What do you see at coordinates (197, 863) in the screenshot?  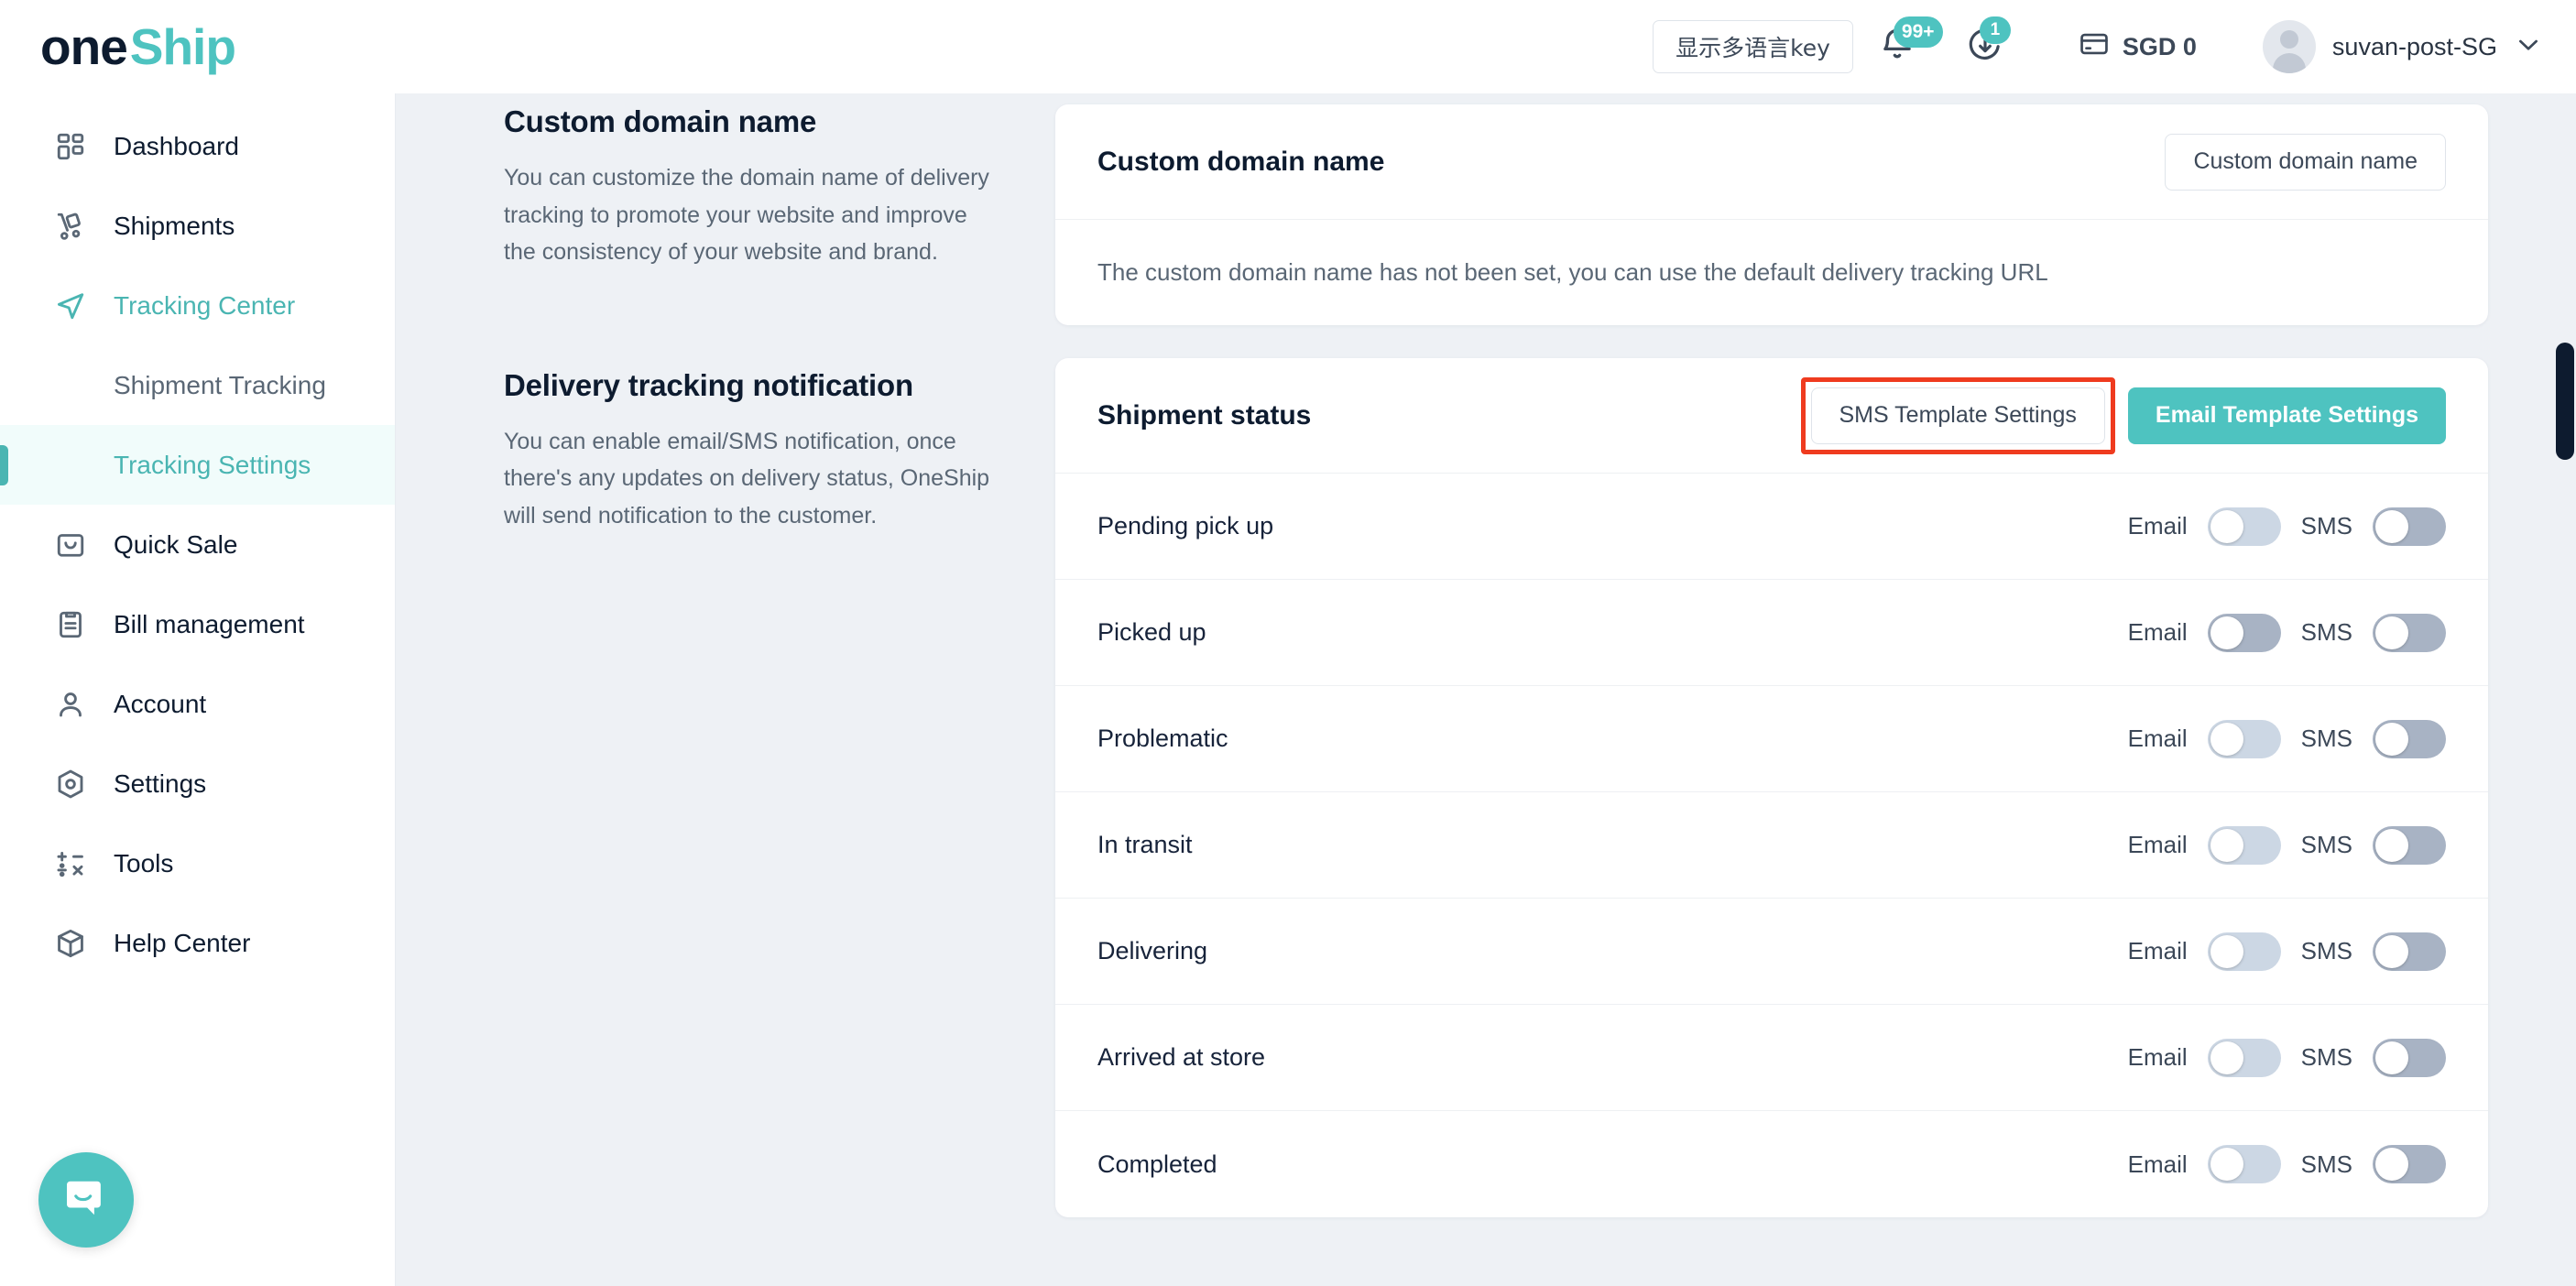 I see `sidebar-item-tools: Tools` at bounding box center [197, 863].